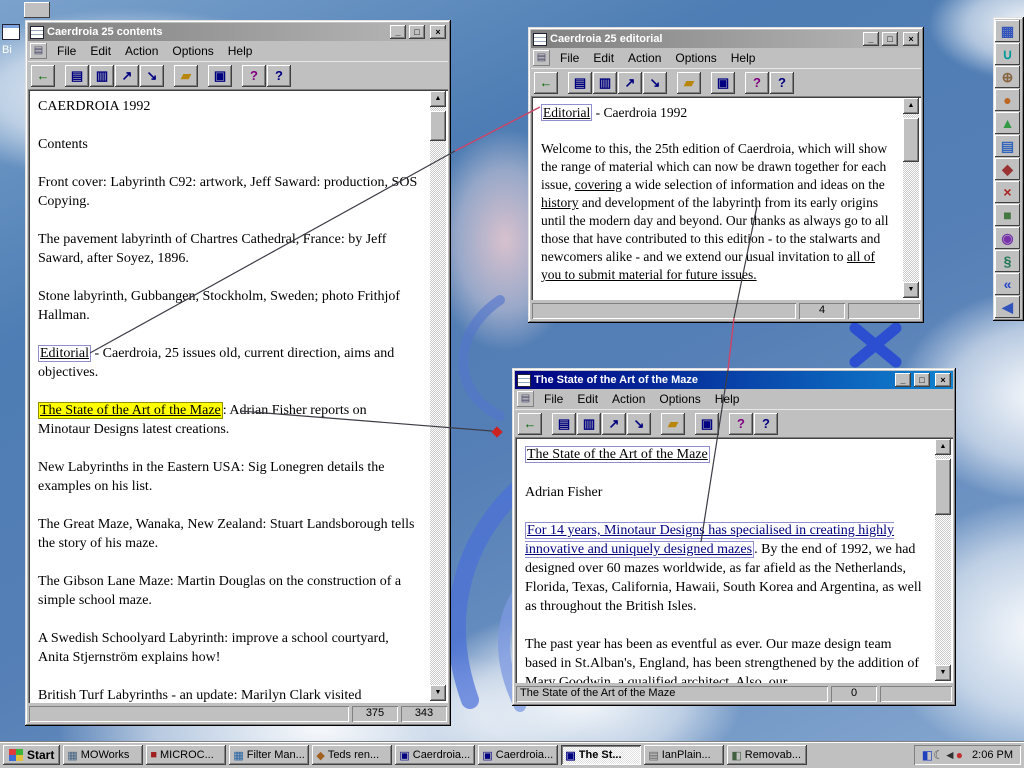 The height and width of the screenshot is (768, 1024). What do you see at coordinates (1007, 54) in the screenshot?
I see `app-icon-2: ∪` at bounding box center [1007, 54].